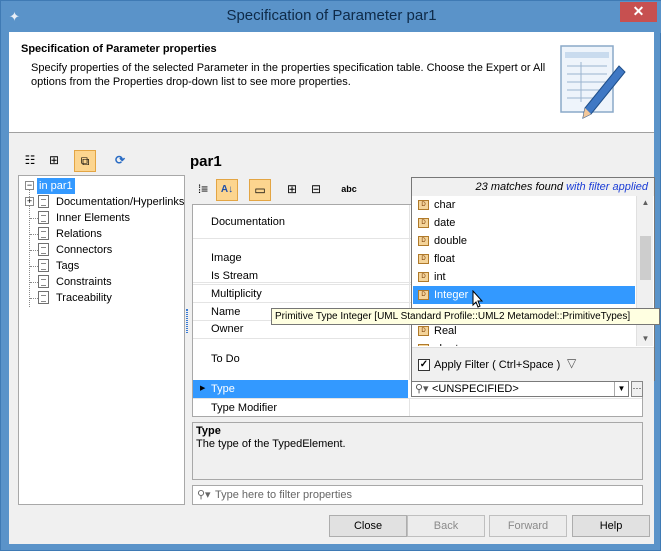 This screenshot has width=661, height=551. Describe the element at coordinates (524, 205) in the screenshot. I see `list-item: Dchar` at that location.